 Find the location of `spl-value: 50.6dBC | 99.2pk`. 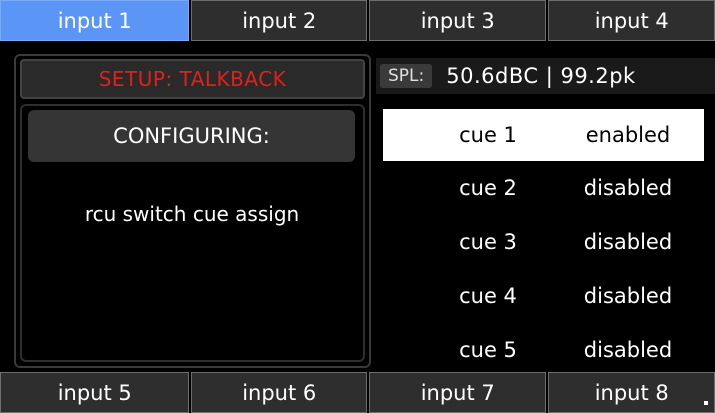

spl-value: 50.6dBC | 99.2pk is located at coordinates (541, 76).